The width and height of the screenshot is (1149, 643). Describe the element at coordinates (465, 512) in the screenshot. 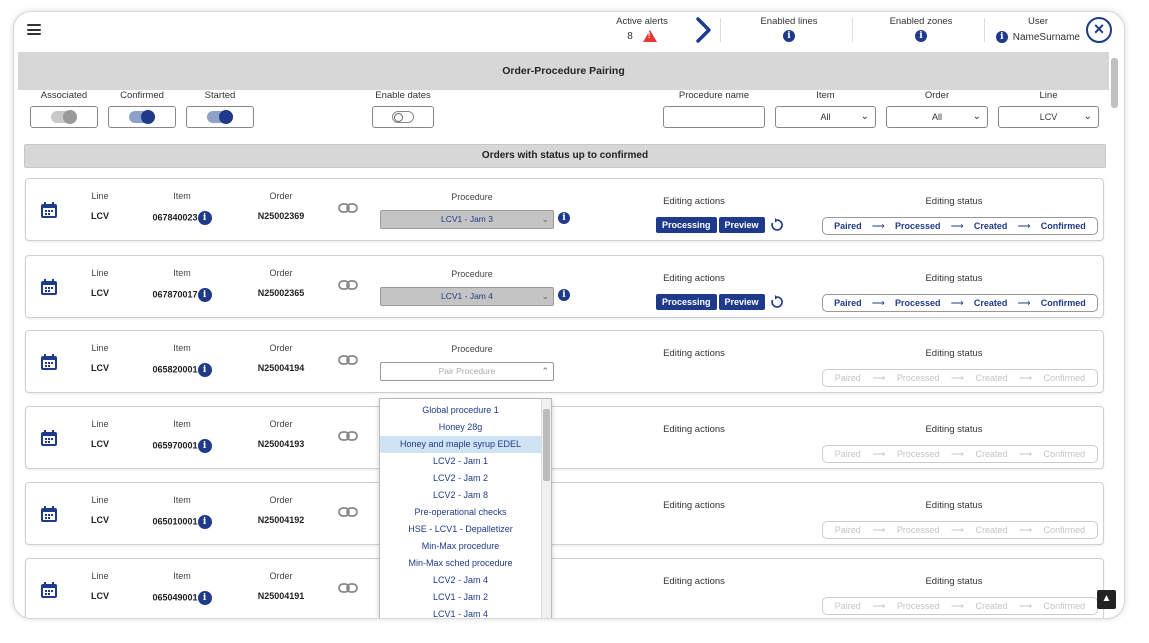

I see `dropdown-option: Pre-operational checks` at that location.